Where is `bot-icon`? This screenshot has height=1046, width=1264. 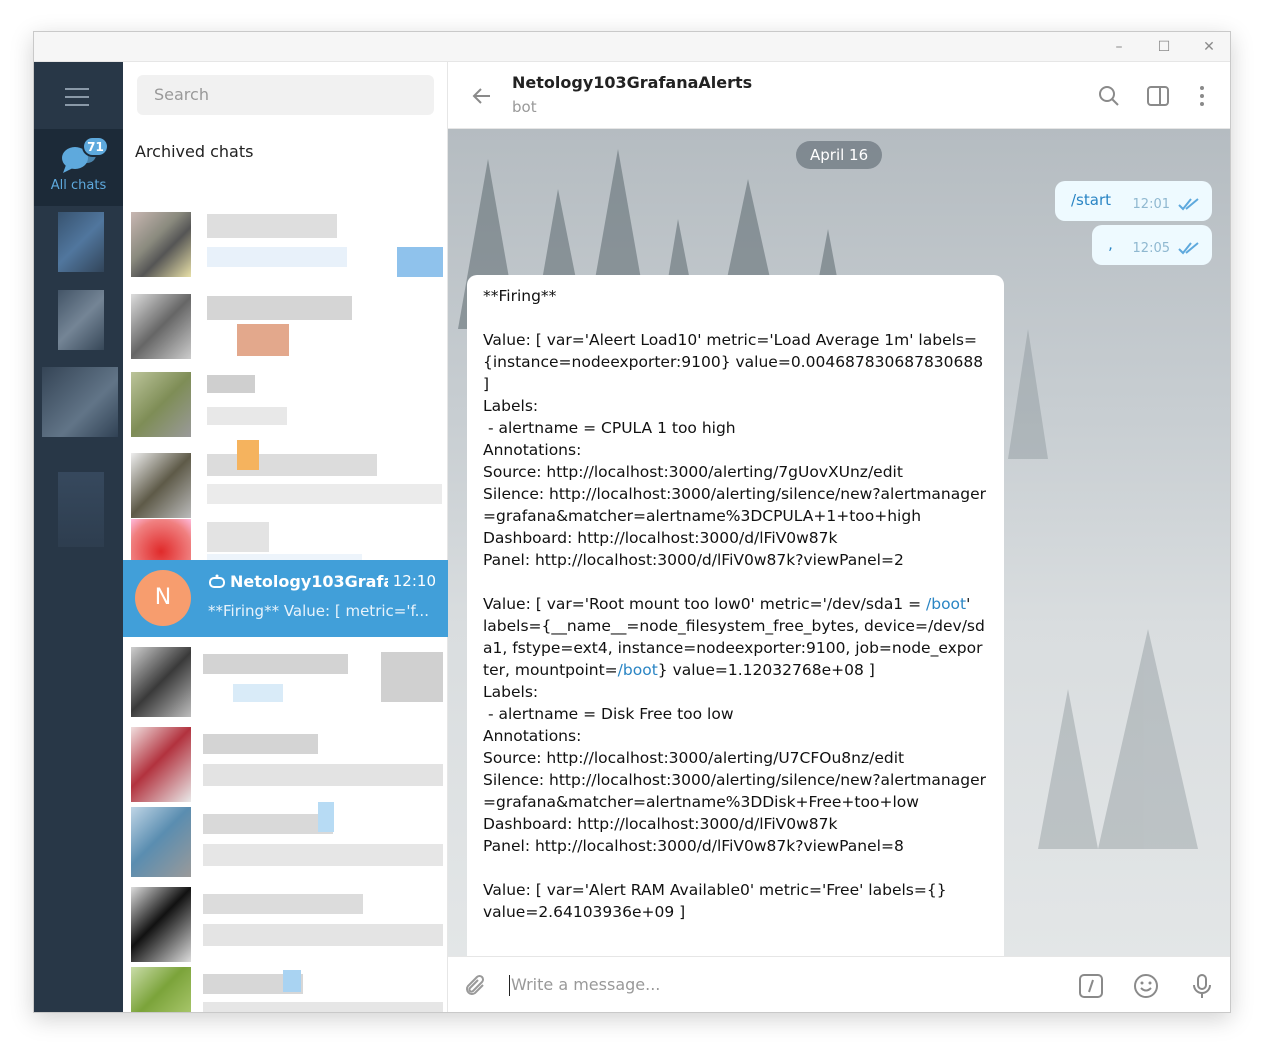 bot-icon is located at coordinates (217, 581).